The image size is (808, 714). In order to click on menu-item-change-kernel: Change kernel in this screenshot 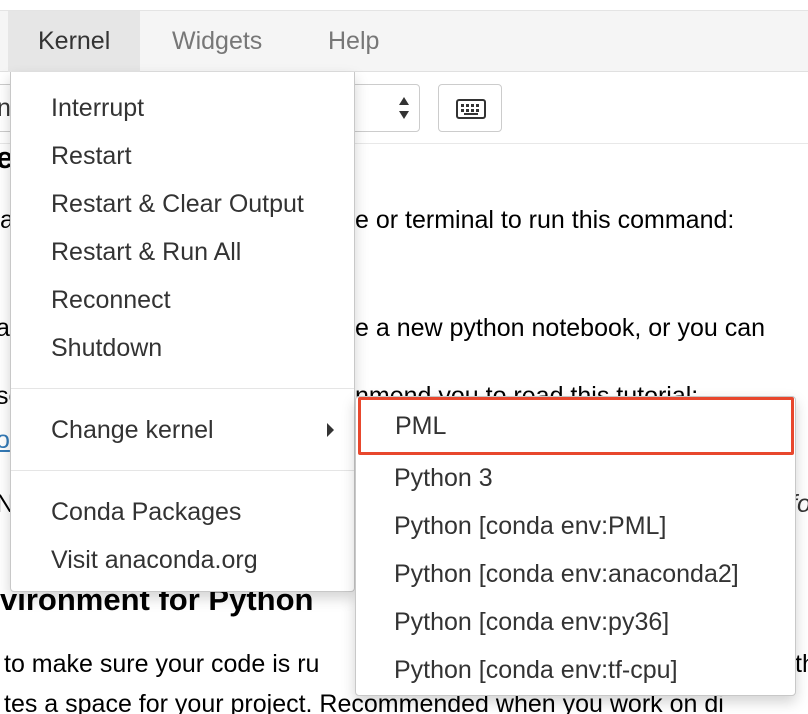, I will do `click(182, 430)`.